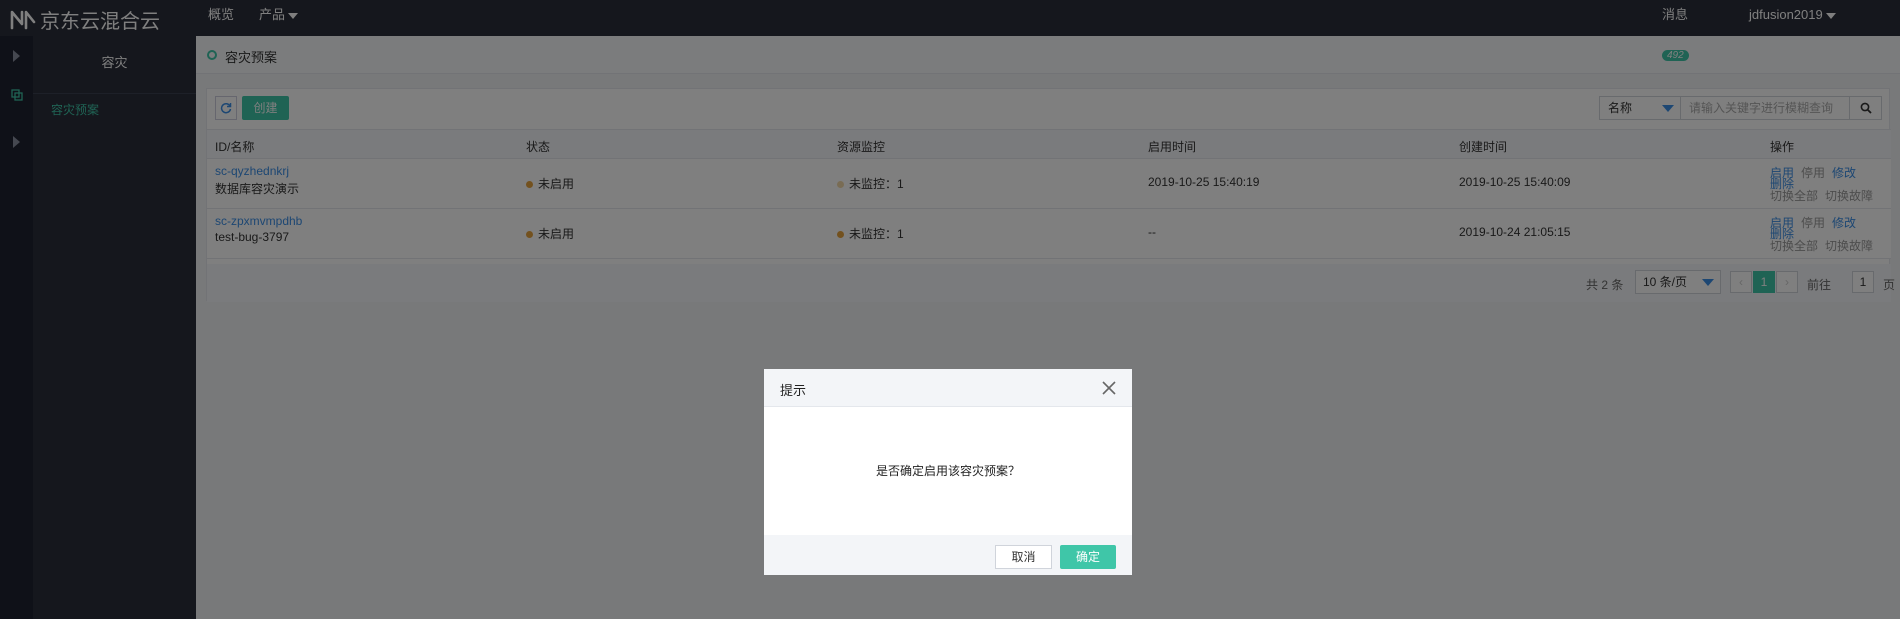 The width and height of the screenshot is (1900, 619). What do you see at coordinates (1088, 557) in the screenshot?
I see `confirm-button: 确定` at bounding box center [1088, 557].